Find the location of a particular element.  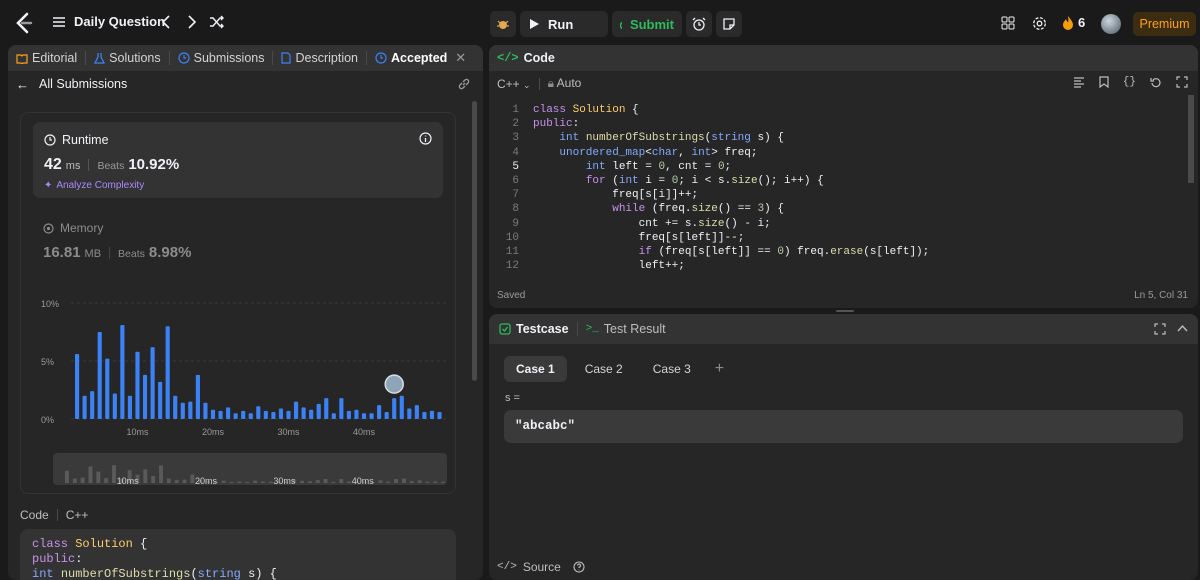

expand-icon is located at coordinates (1182, 82).